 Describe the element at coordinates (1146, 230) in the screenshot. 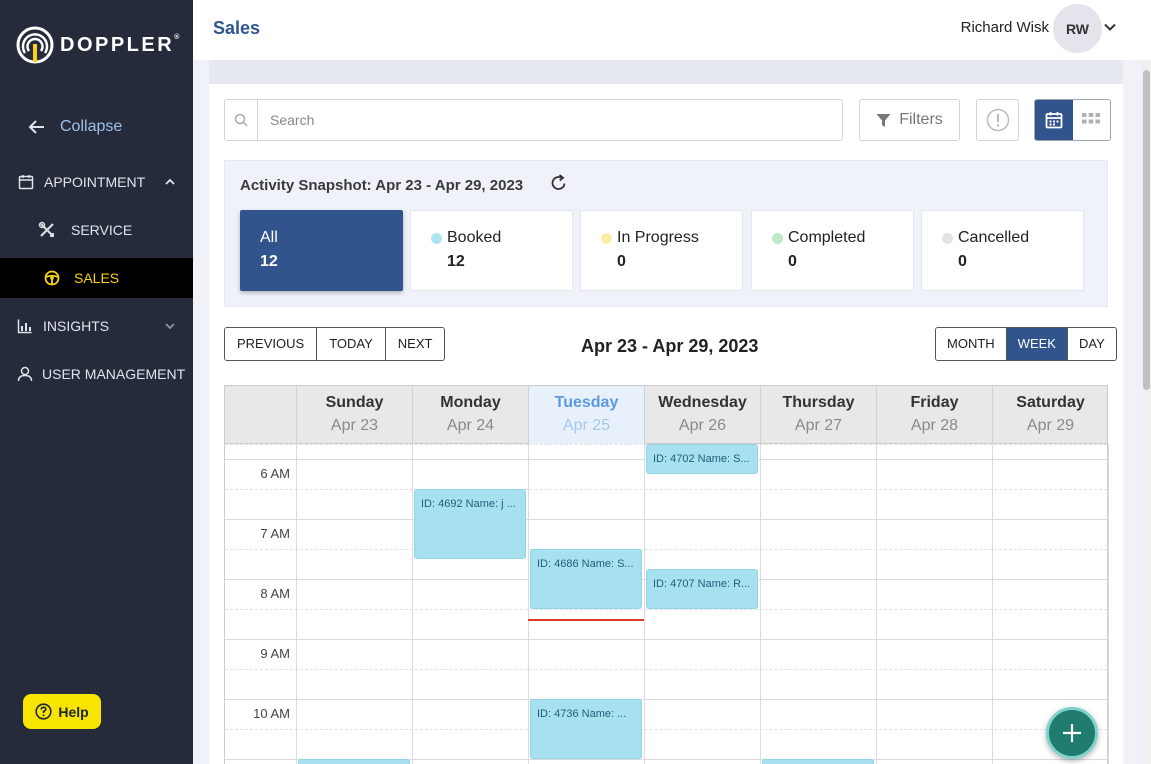

I see `scrollbar-thumb` at that location.